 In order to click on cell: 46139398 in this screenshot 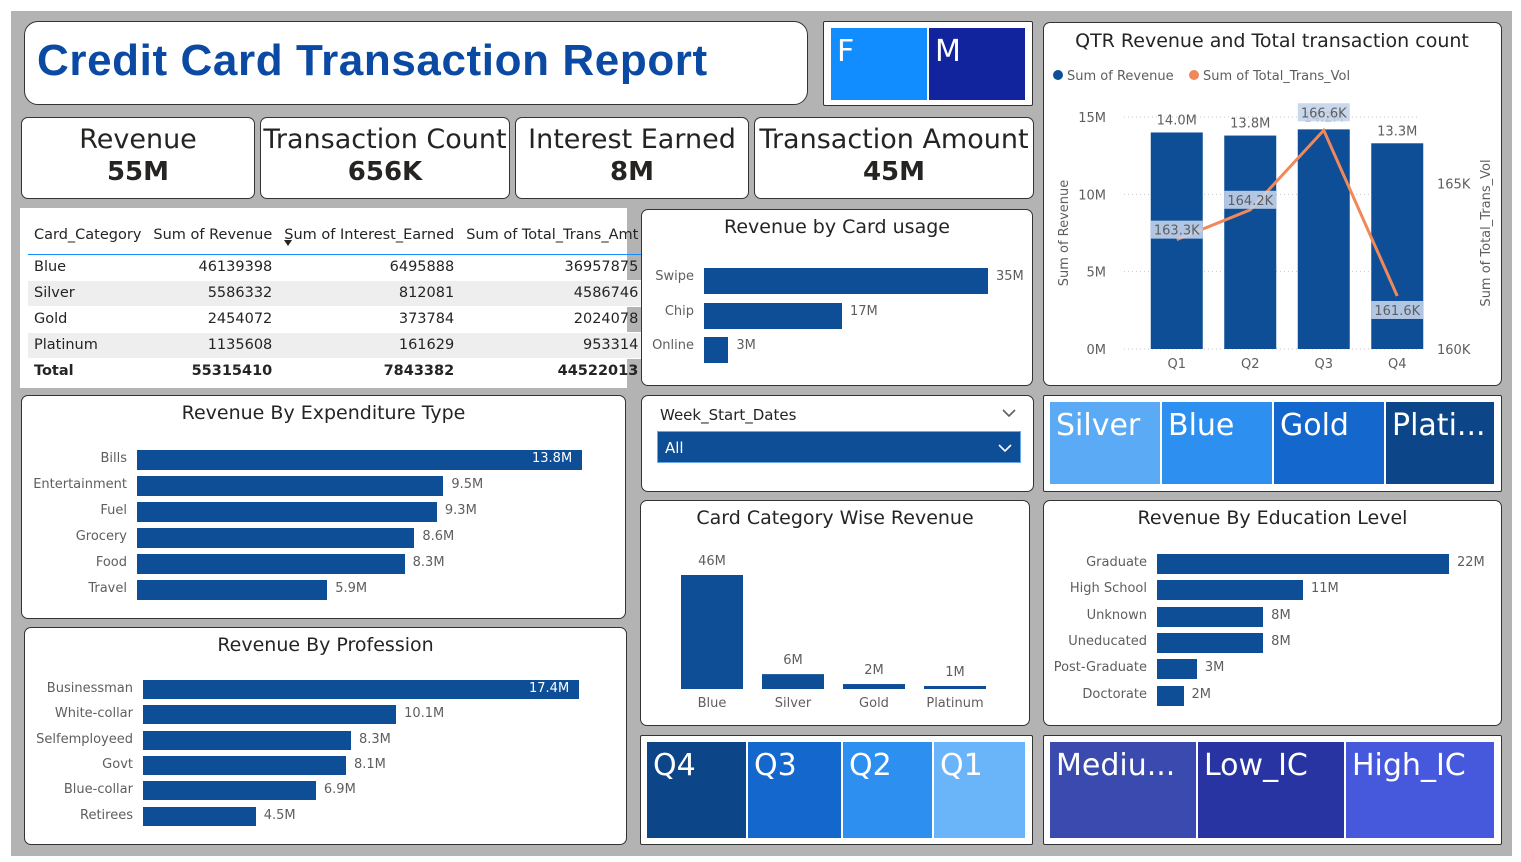, I will do `click(213, 267)`.